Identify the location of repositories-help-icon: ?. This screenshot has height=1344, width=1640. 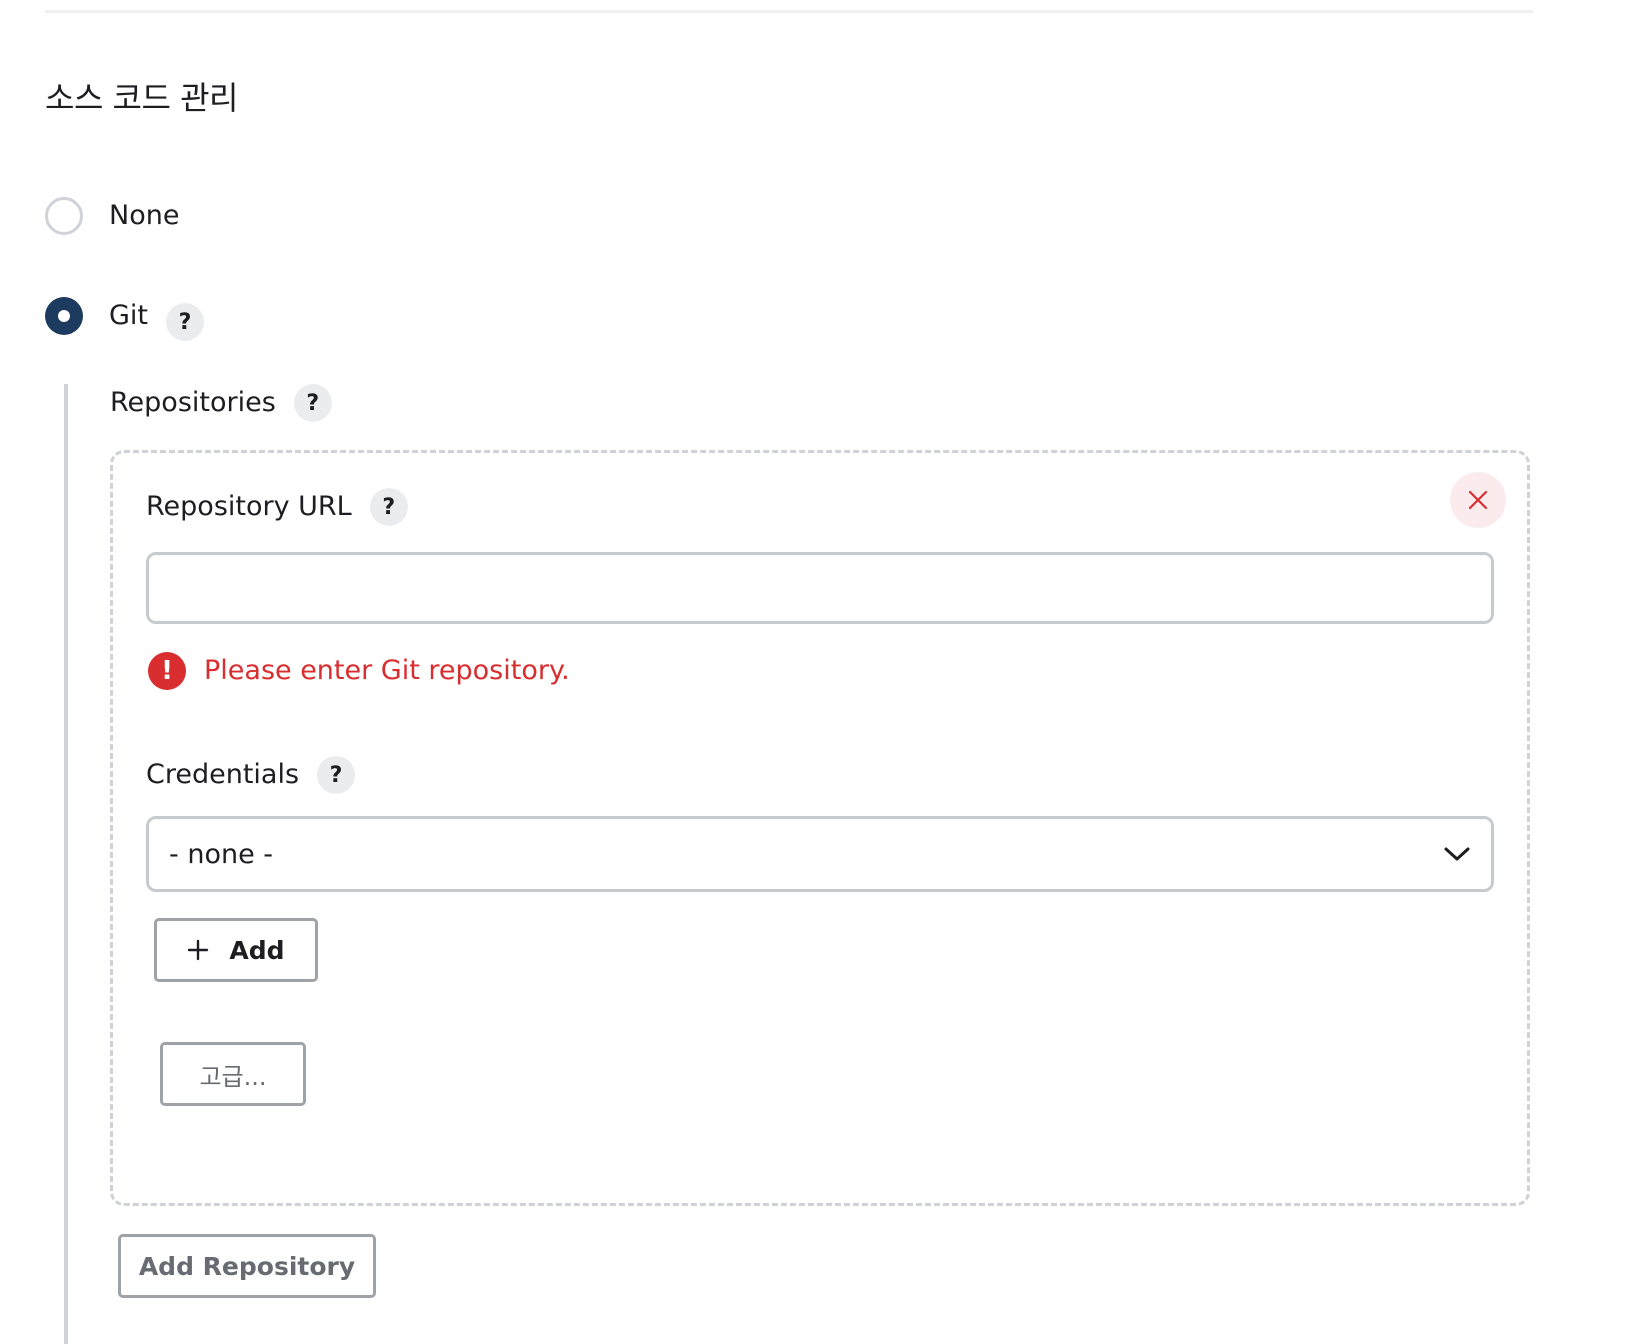
(312, 403).